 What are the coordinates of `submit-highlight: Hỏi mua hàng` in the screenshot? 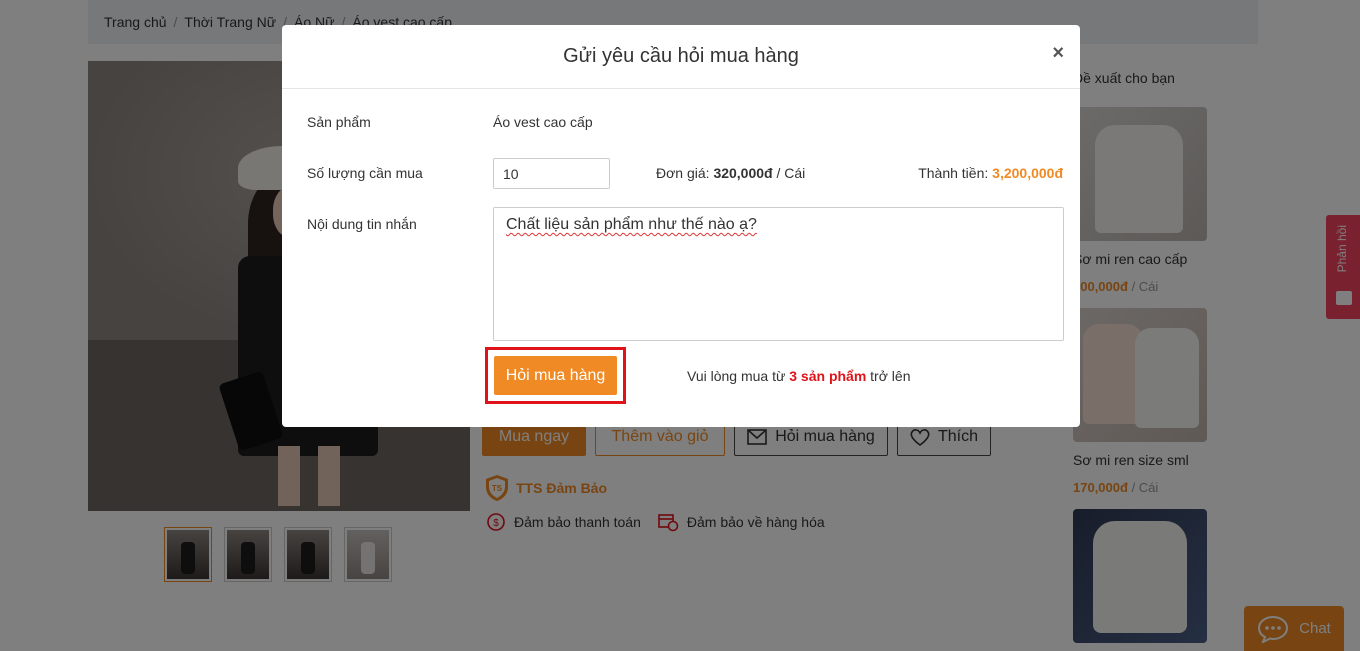 It's located at (555, 375).